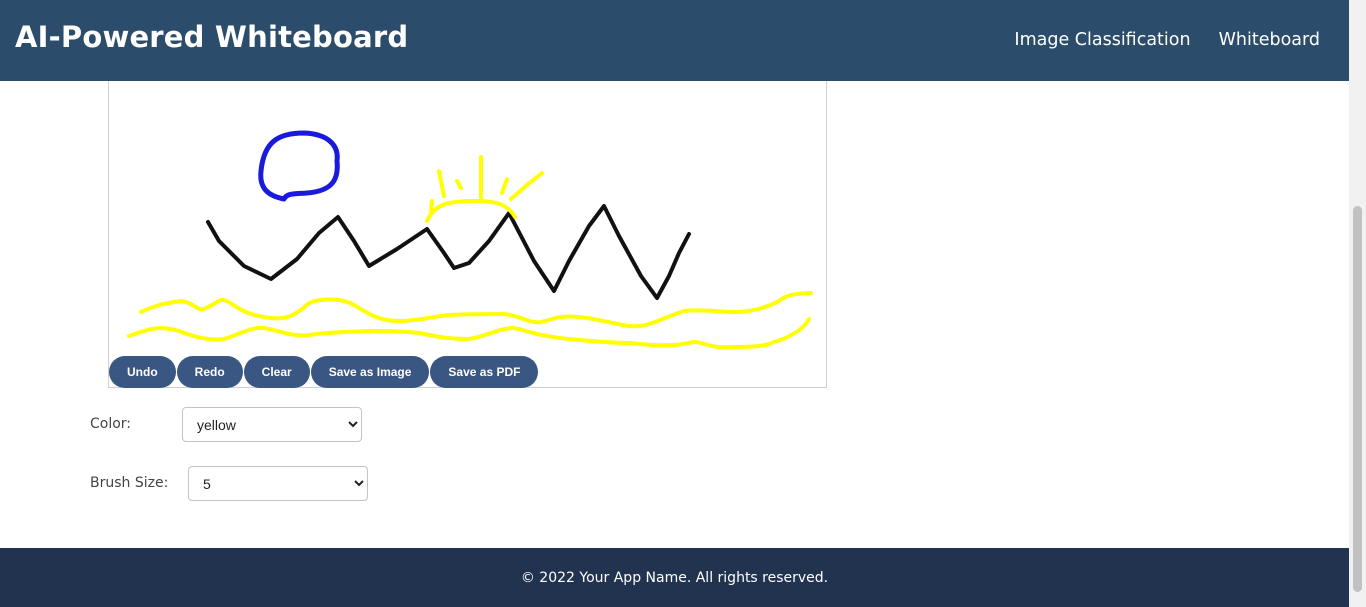 The width and height of the screenshot is (1366, 607). I want to click on black-stroke, so click(448, 252).